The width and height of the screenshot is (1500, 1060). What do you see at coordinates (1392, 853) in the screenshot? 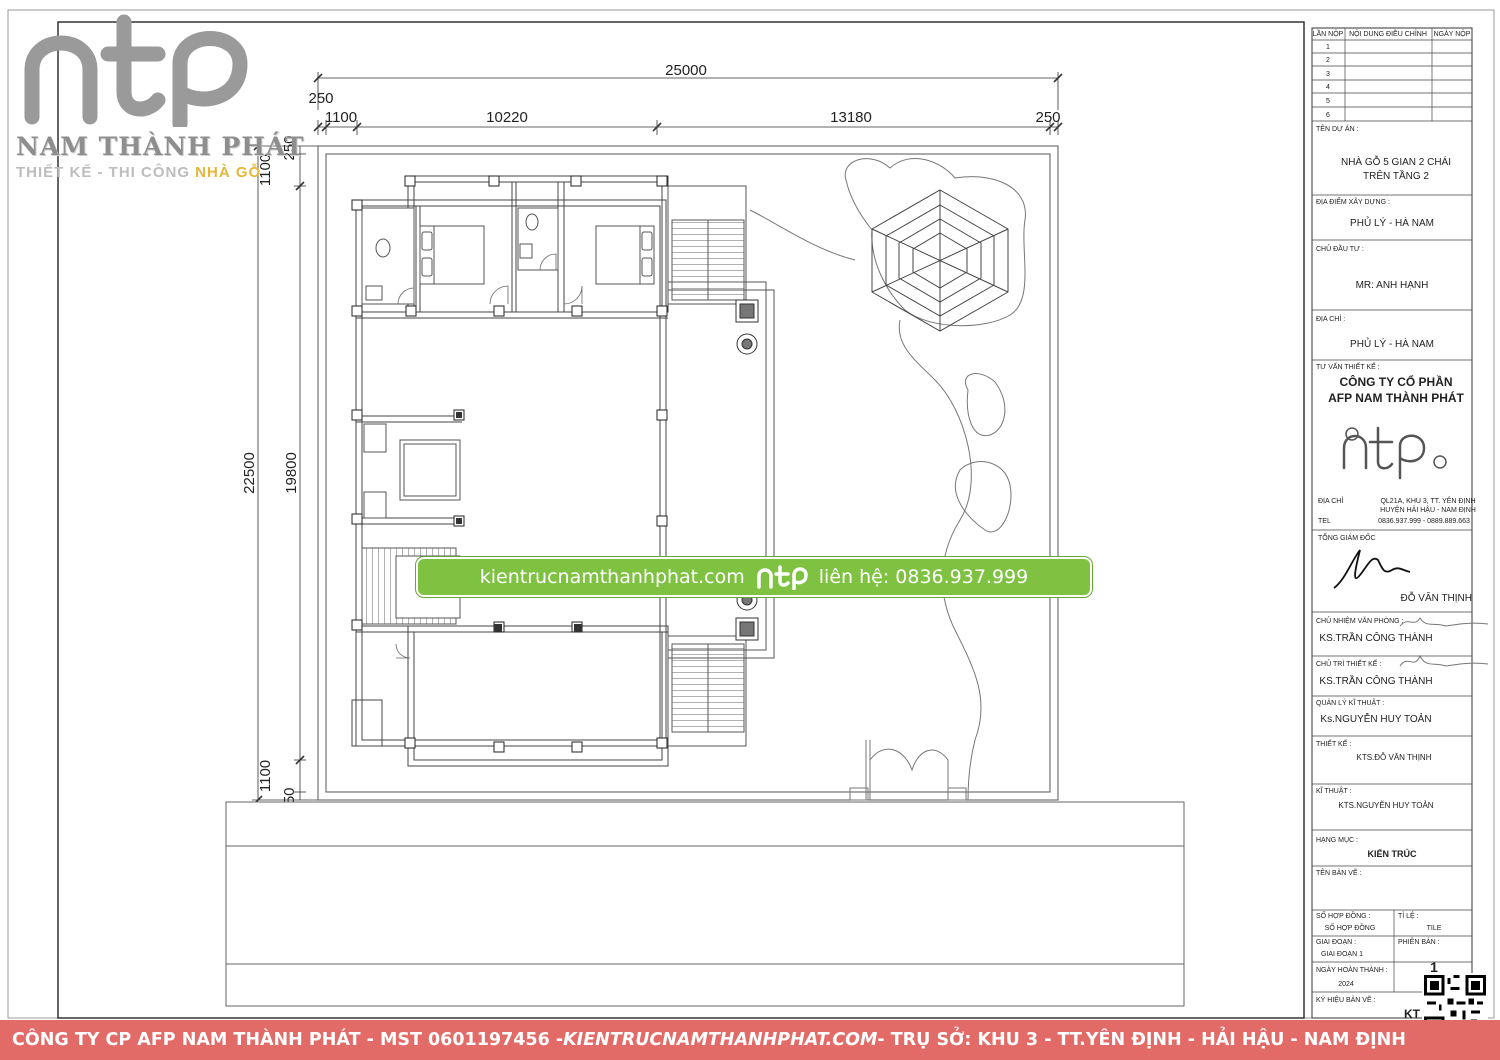
I see `category-value: KIẾN TRÚC` at bounding box center [1392, 853].